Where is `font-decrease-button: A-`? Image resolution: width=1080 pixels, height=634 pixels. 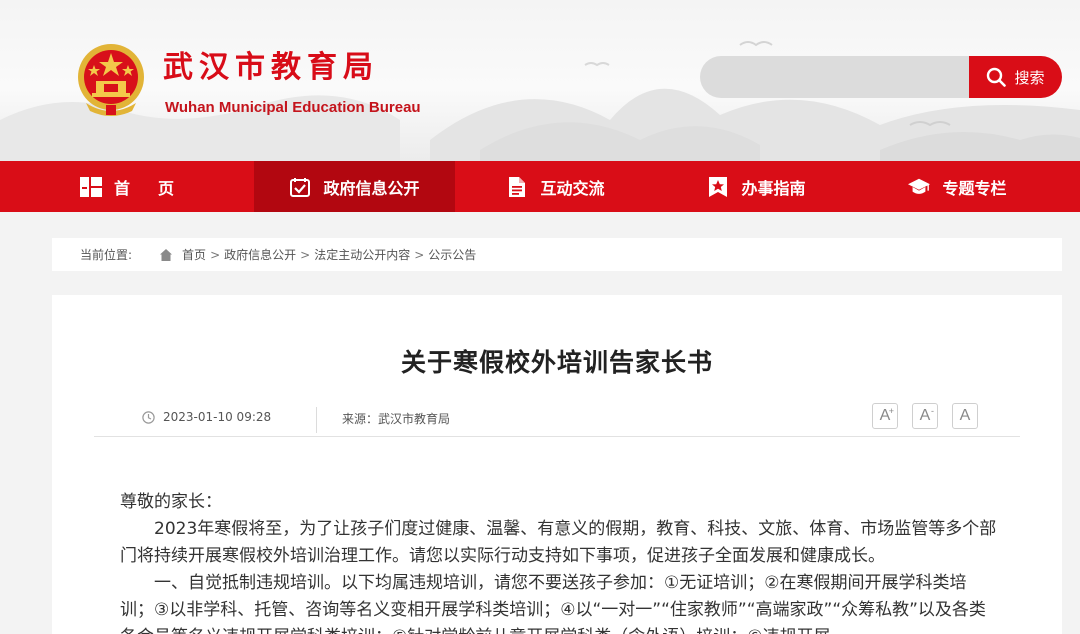 font-decrease-button: A- is located at coordinates (925, 416).